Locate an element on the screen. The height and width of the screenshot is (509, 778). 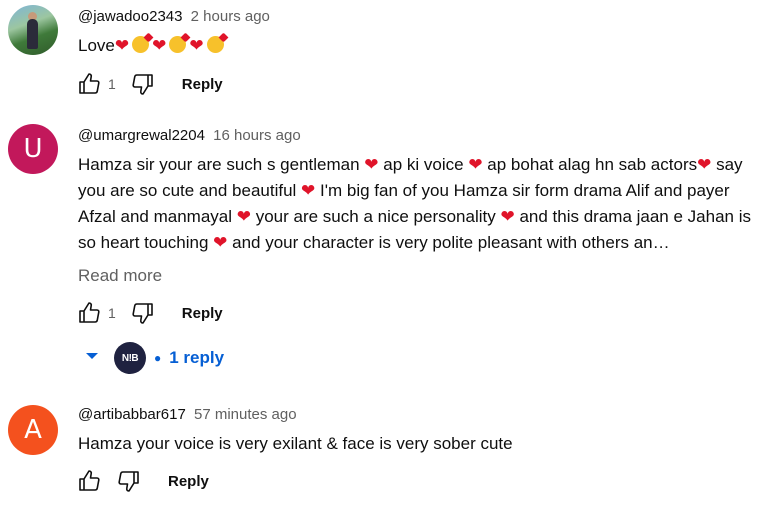
avatar-letter: U is located at coordinates (33, 149).